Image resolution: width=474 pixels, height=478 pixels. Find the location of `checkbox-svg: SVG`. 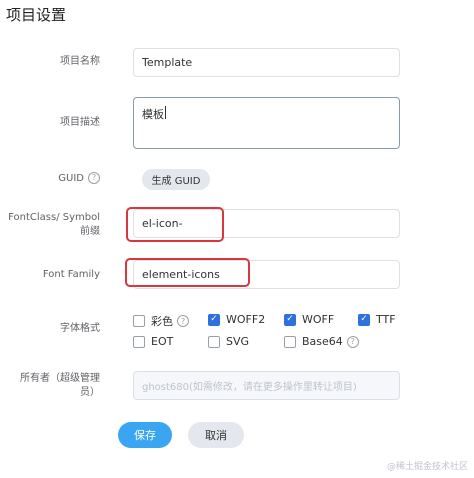

checkbox-svg: SVG is located at coordinates (228, 341).